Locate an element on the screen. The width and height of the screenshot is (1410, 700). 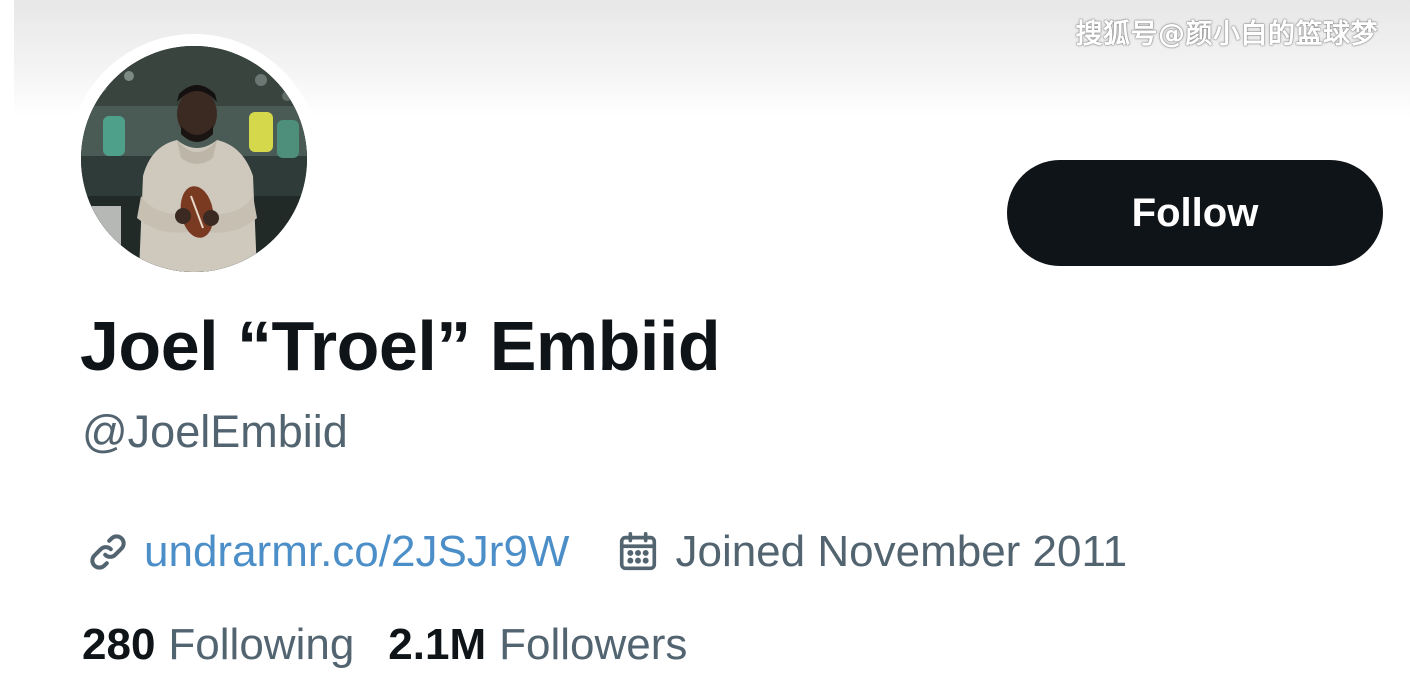
follow-stats: 280 Following 2.1M Followers is located at coordinates (384, 645).